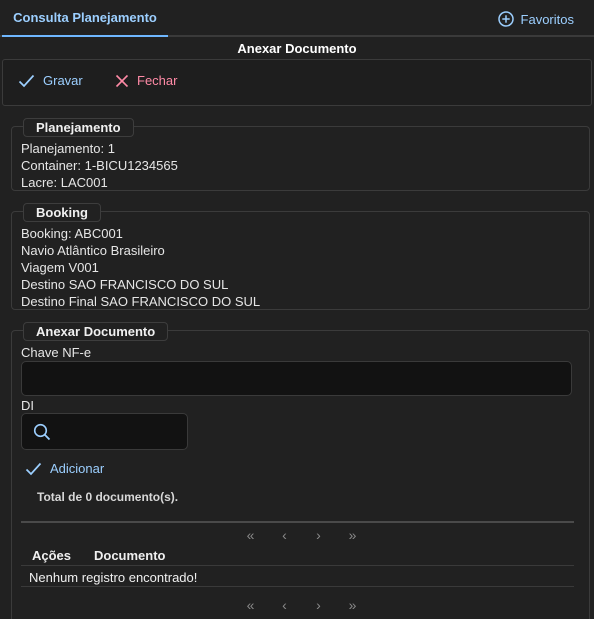 The height and width of the screenshot is (619, 594). What do you see at coordinates (85, 18) in the screenshot?
I see `tab-consulta-planejamento: Consulta Planejamento` at bounding box center [85, 18].